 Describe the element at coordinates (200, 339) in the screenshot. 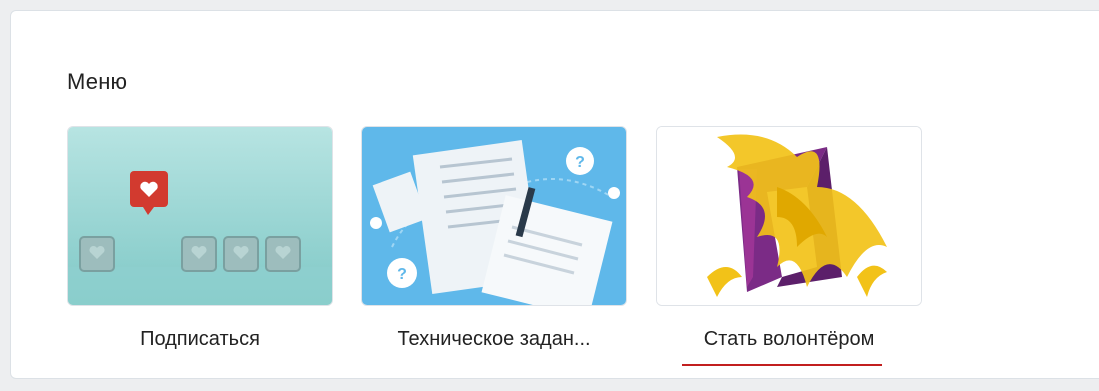

I see `subscribe-label: Подписаться` at that location.